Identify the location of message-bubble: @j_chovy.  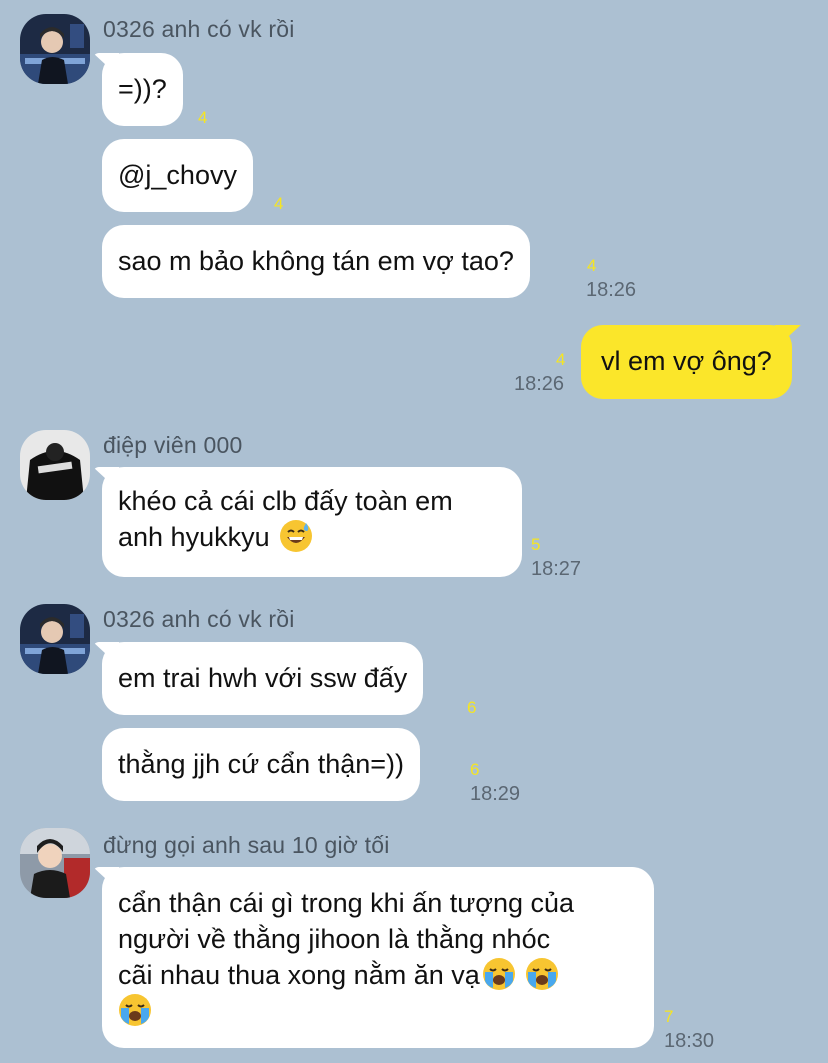
(177, 175).